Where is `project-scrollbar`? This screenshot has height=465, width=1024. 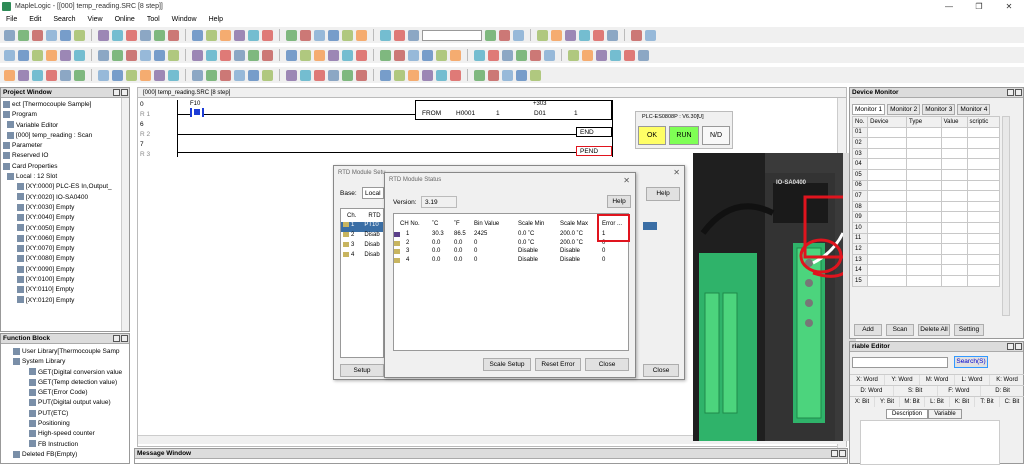 project-scrollbar is located at coordinates (125, 214).